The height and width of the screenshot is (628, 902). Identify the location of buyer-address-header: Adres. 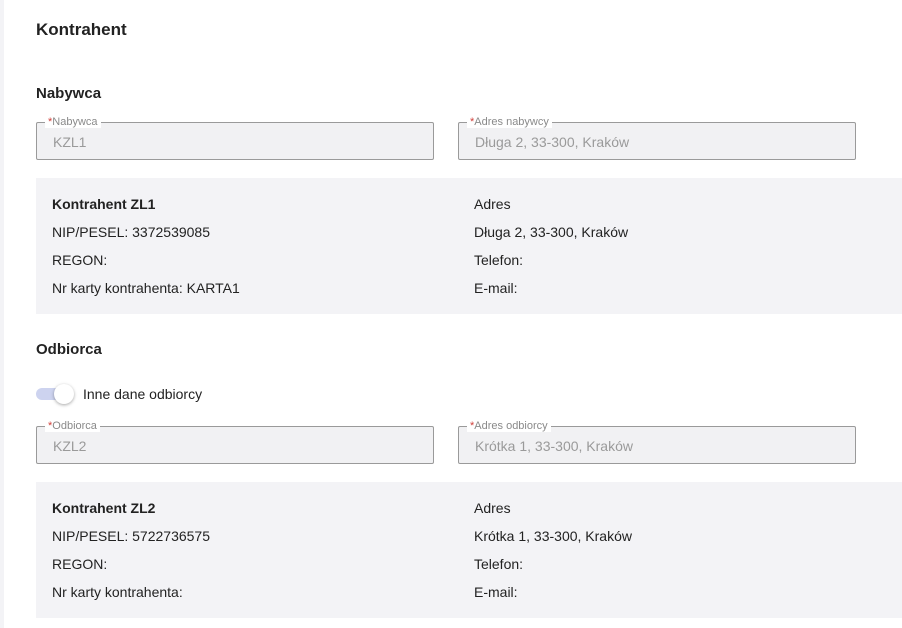
(492, 204).